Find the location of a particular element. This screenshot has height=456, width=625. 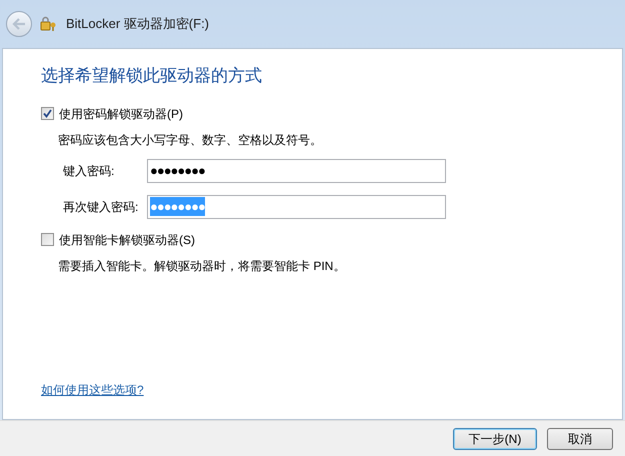

next-button: 下一步(N) is located at coordinates (495, 439).